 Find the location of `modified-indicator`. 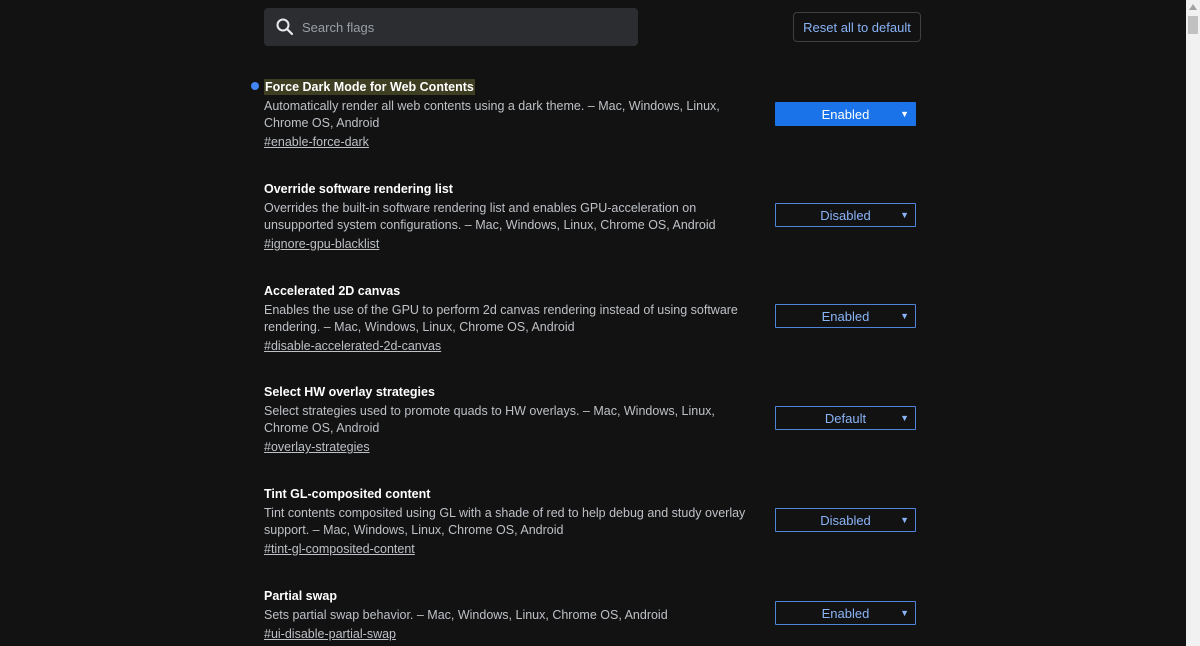

modified-indicator is located at coordinates (255, 86).